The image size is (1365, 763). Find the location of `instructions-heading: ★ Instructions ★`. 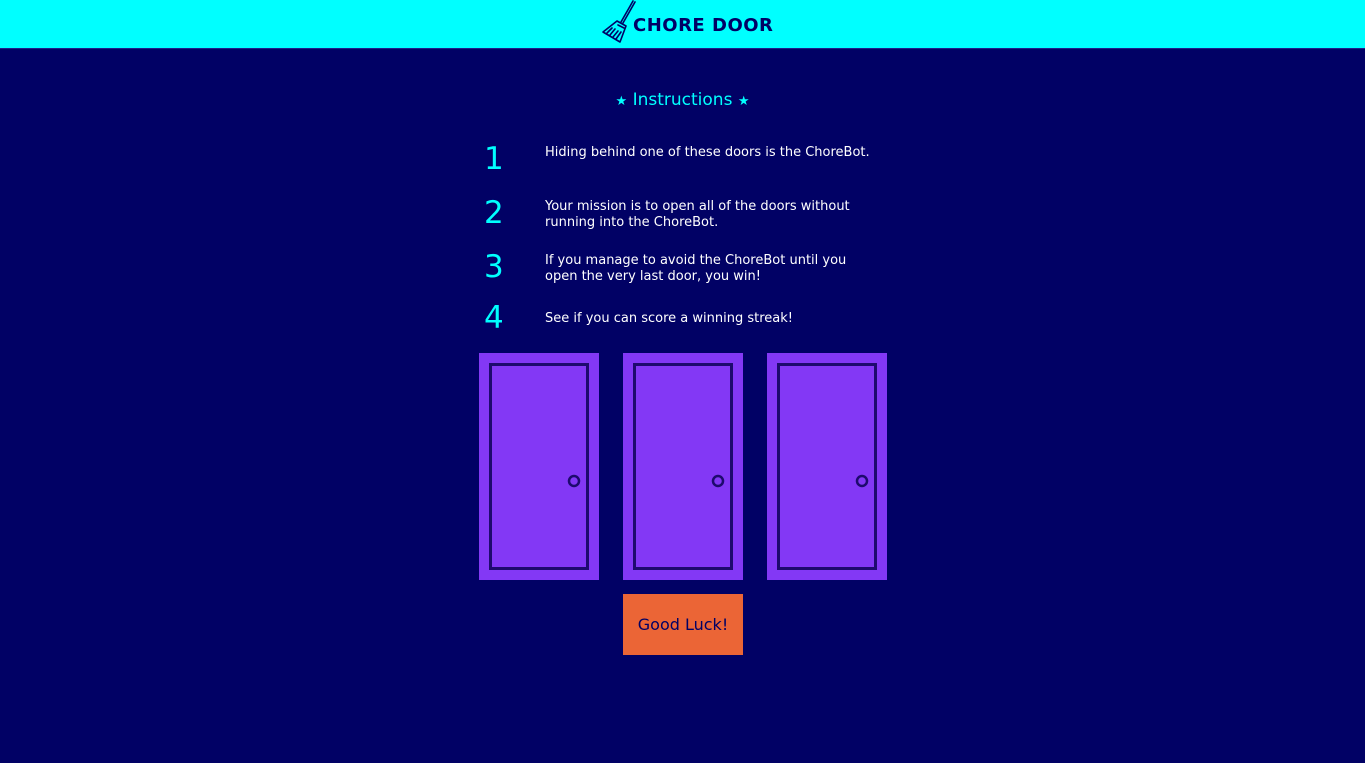

instructions-heading: ★ Instructions ★ is located at coordinates (682, 100).